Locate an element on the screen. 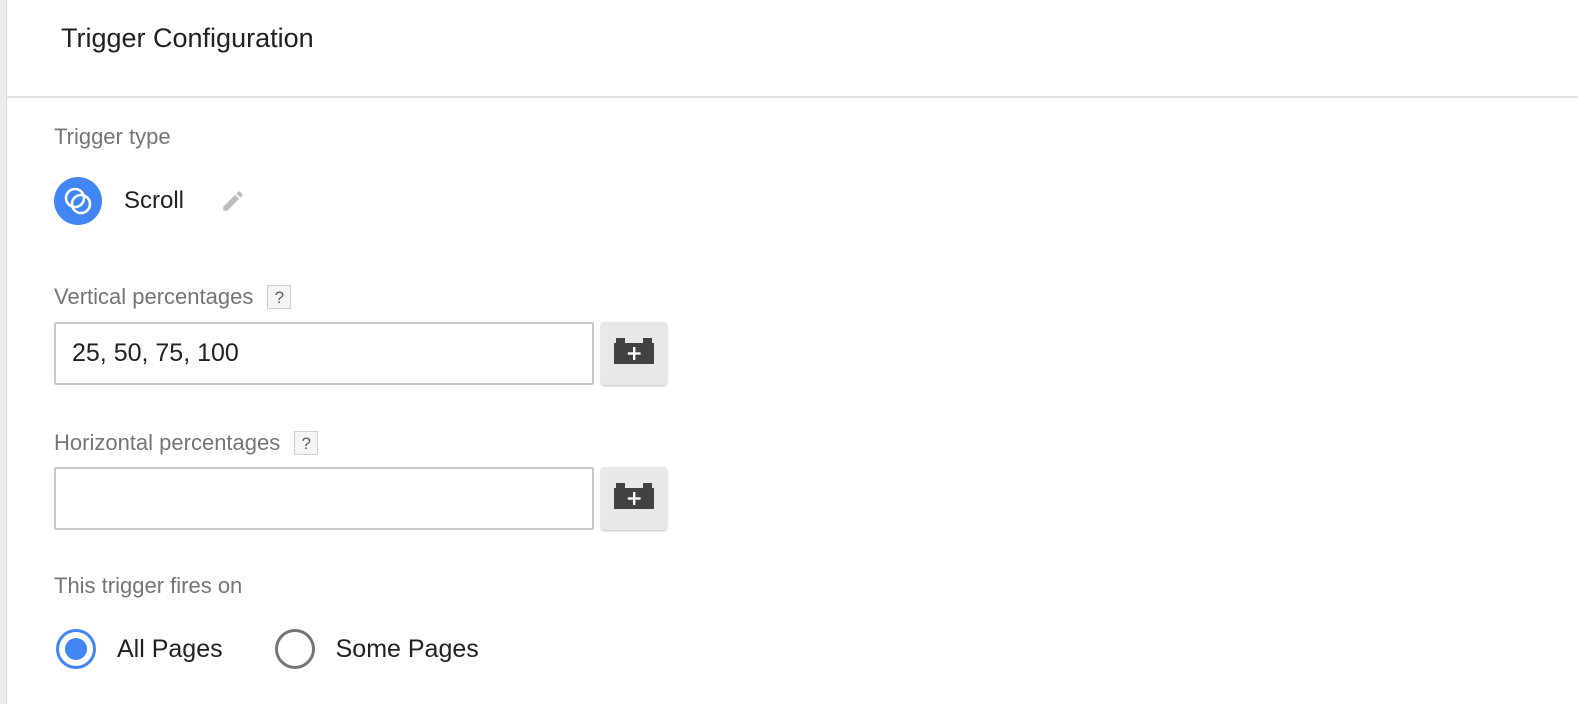  radio-checked-icon is located at coordinates (76, 649).